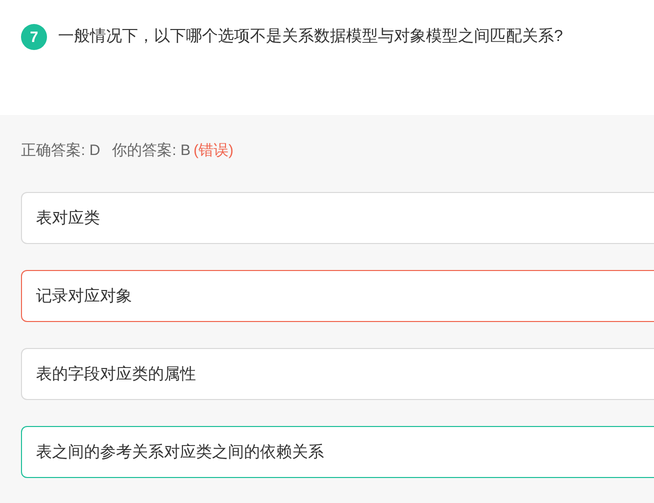  I want to click on verdict-text: (错误), so click(214, 150).